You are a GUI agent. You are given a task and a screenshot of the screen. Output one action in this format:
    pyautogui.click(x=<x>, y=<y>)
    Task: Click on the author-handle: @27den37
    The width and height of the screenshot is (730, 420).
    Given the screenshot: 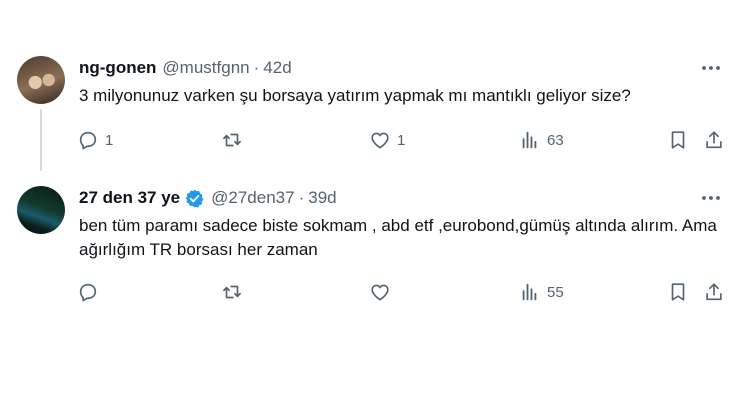 What is the action you would take?
    pyautogui.click(x=252, y=198)
    